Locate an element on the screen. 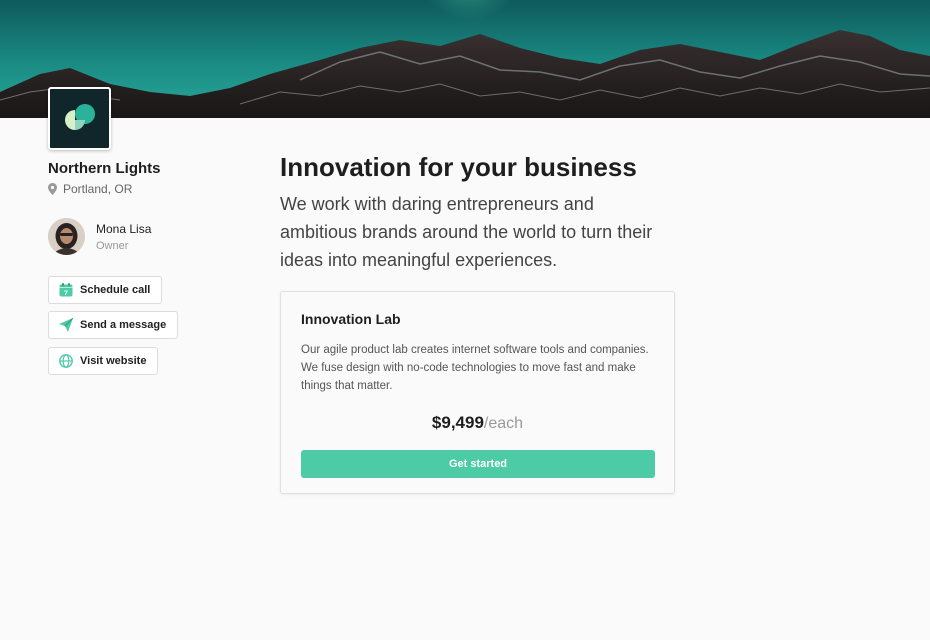 Image resolution: width=930 pixels, height=640 pixels. visit-website-label: Visit website is located at coordinates (113, 361).